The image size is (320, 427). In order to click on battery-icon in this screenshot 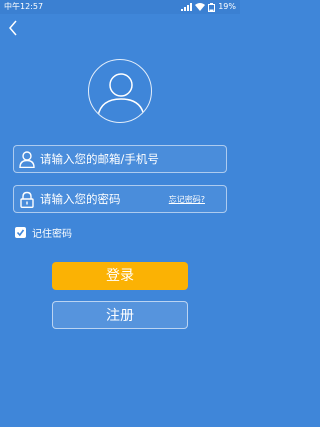, I will do `click(212, 7)`.